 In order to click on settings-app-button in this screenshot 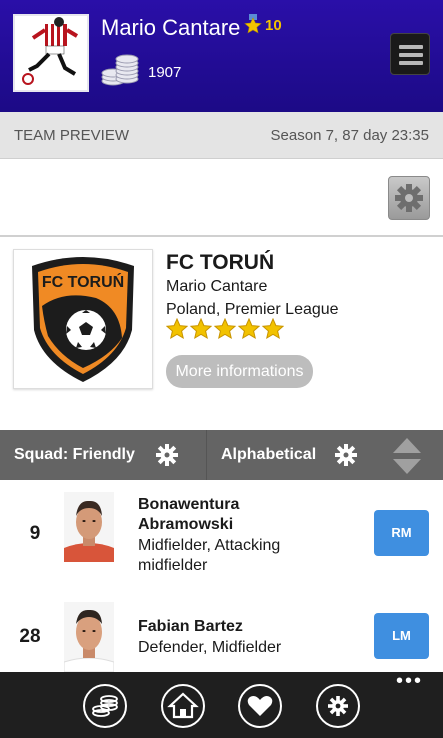, I will do `click(338, 706)`.